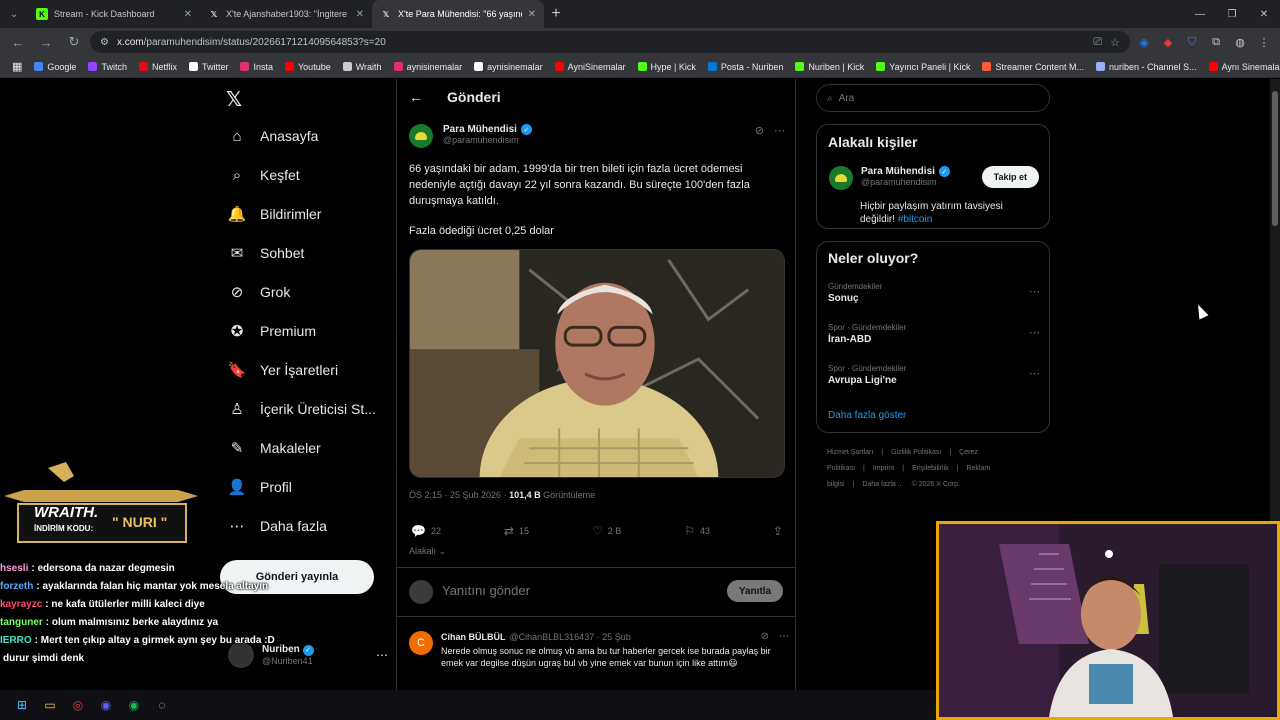 Image resolution: width=1280 pixels, height=720 pixels. I want to click on scrollbar-thumb, so click(1275, 158).